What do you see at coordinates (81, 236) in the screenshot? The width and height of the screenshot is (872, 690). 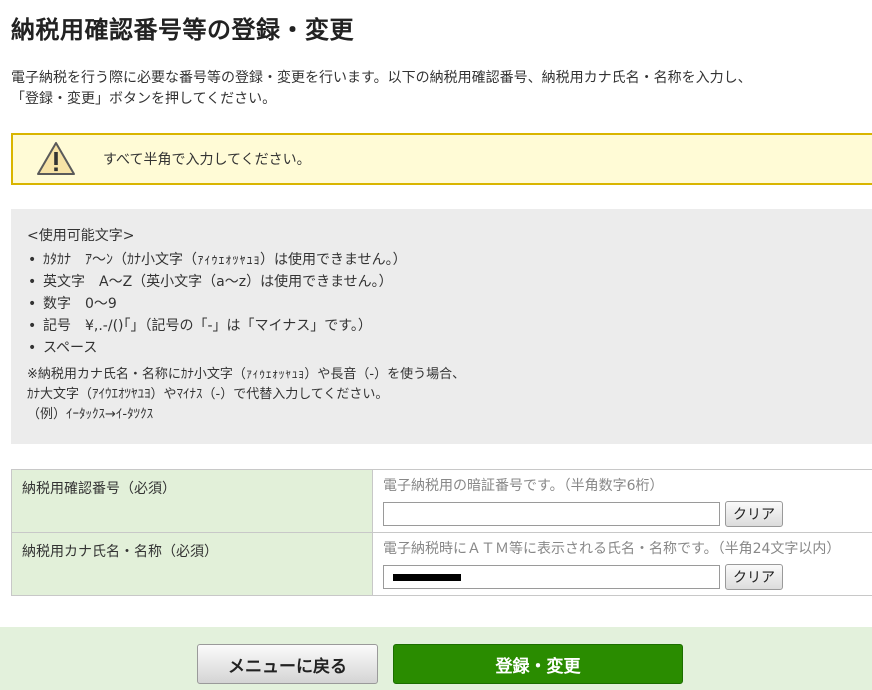 I see `allowed-characters-heading: <使用可能文字>` at bounding box center [81, 236].